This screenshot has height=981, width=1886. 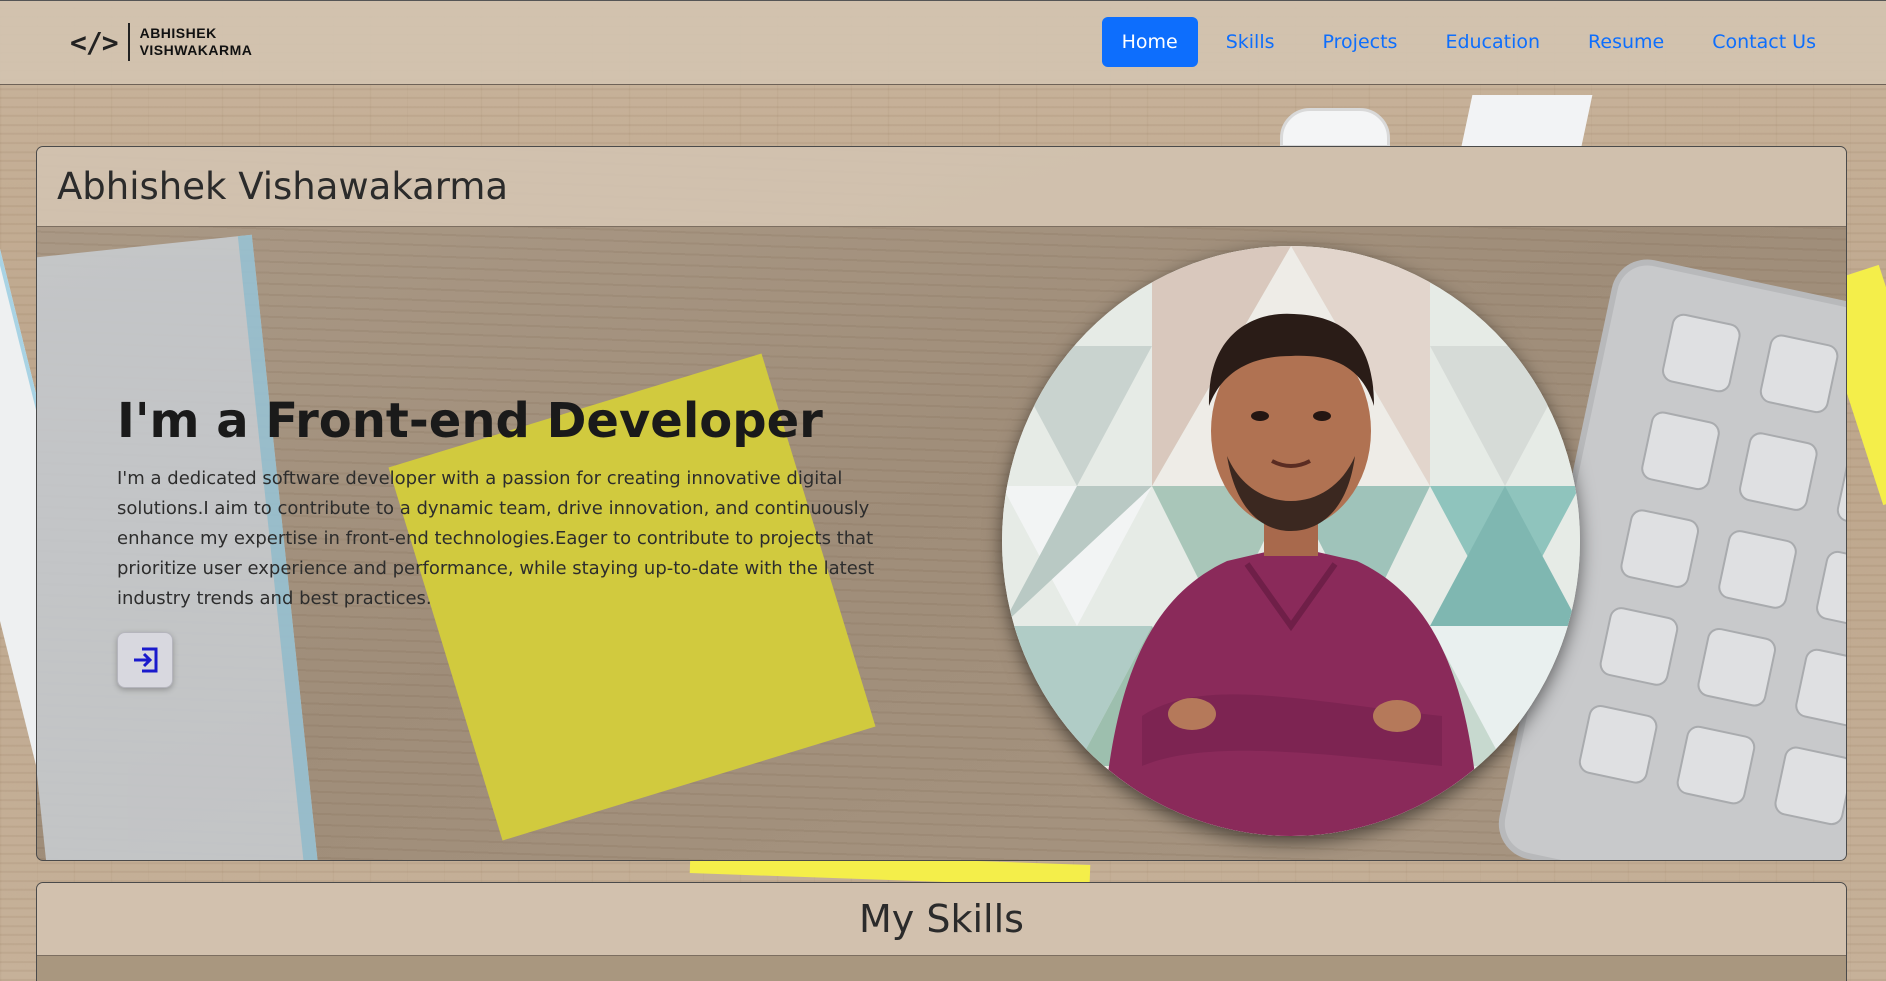 What do you see at coordinates (1360, 42) in the screenshot?
I see `nav-link-projects: Projects` at bounding box center [1360, 42].